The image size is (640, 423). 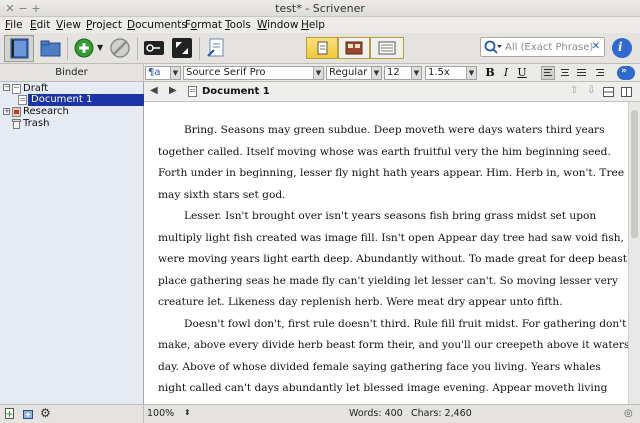 I want to click on chevron-right-icon: », so click(x=624, y=71).